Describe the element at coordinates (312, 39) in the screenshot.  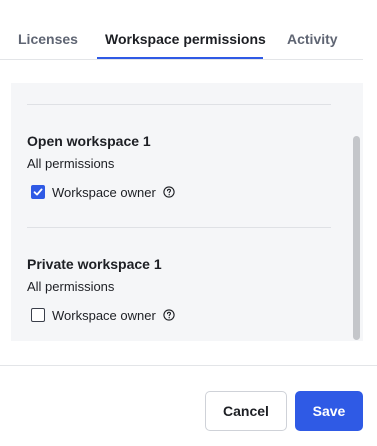
I see `tab-activity: Activity` at that location.